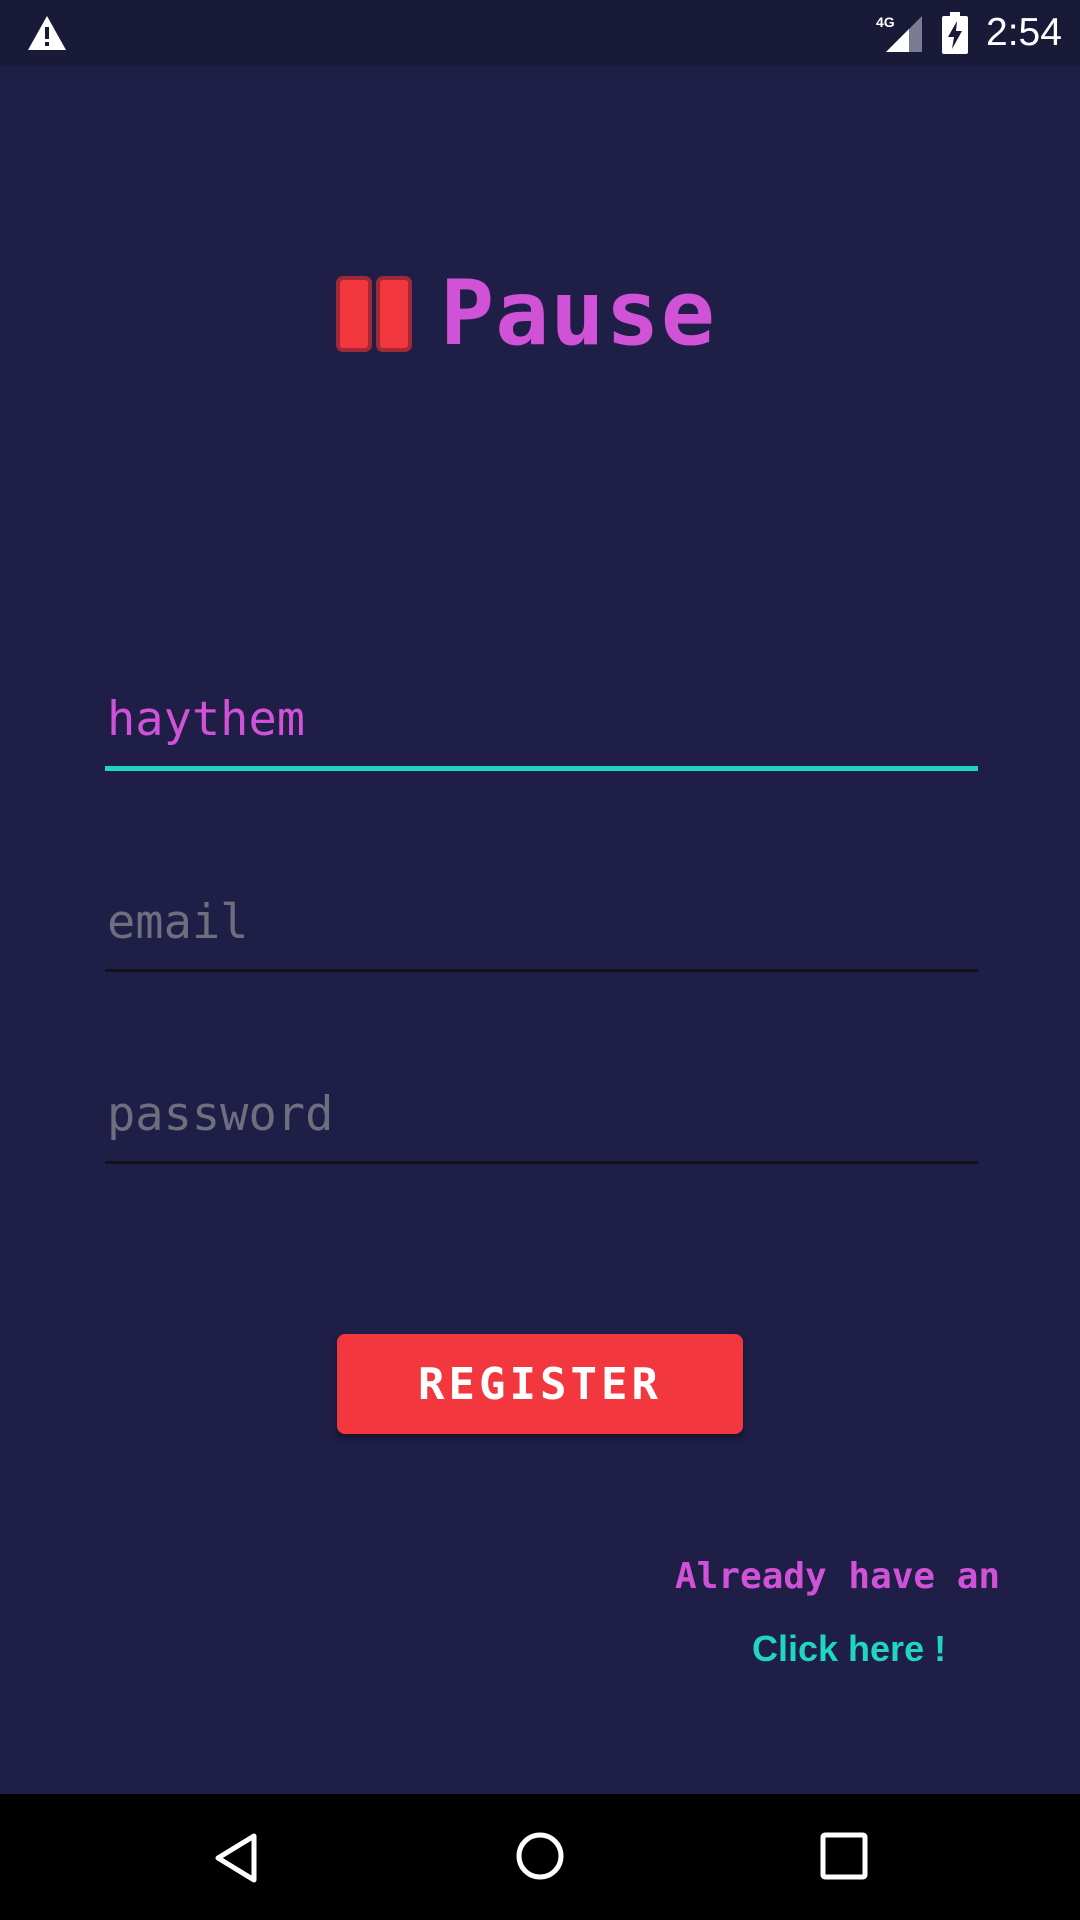 Image resolution: width=1080 pixels, height=1920 pixels. I want to click on network-type-label: 4G, so click(885, 22).